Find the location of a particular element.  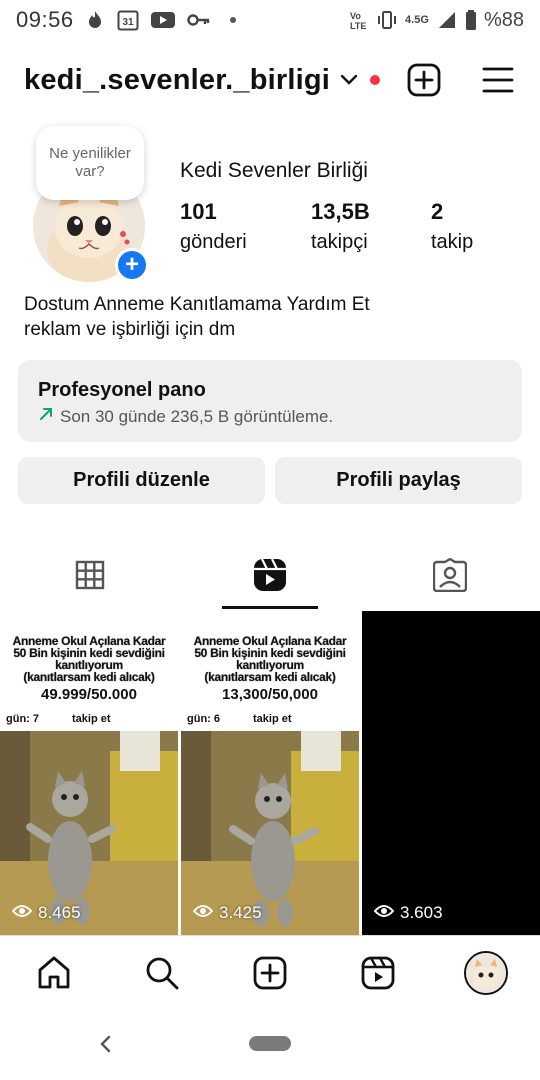

notification-dot is located at coordinates (375, 80).